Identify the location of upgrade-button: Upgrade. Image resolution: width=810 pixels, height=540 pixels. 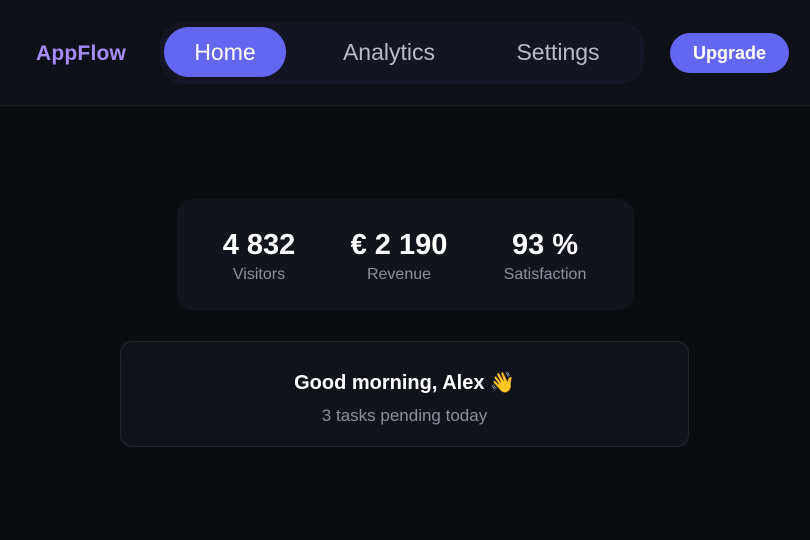
(729, 53).